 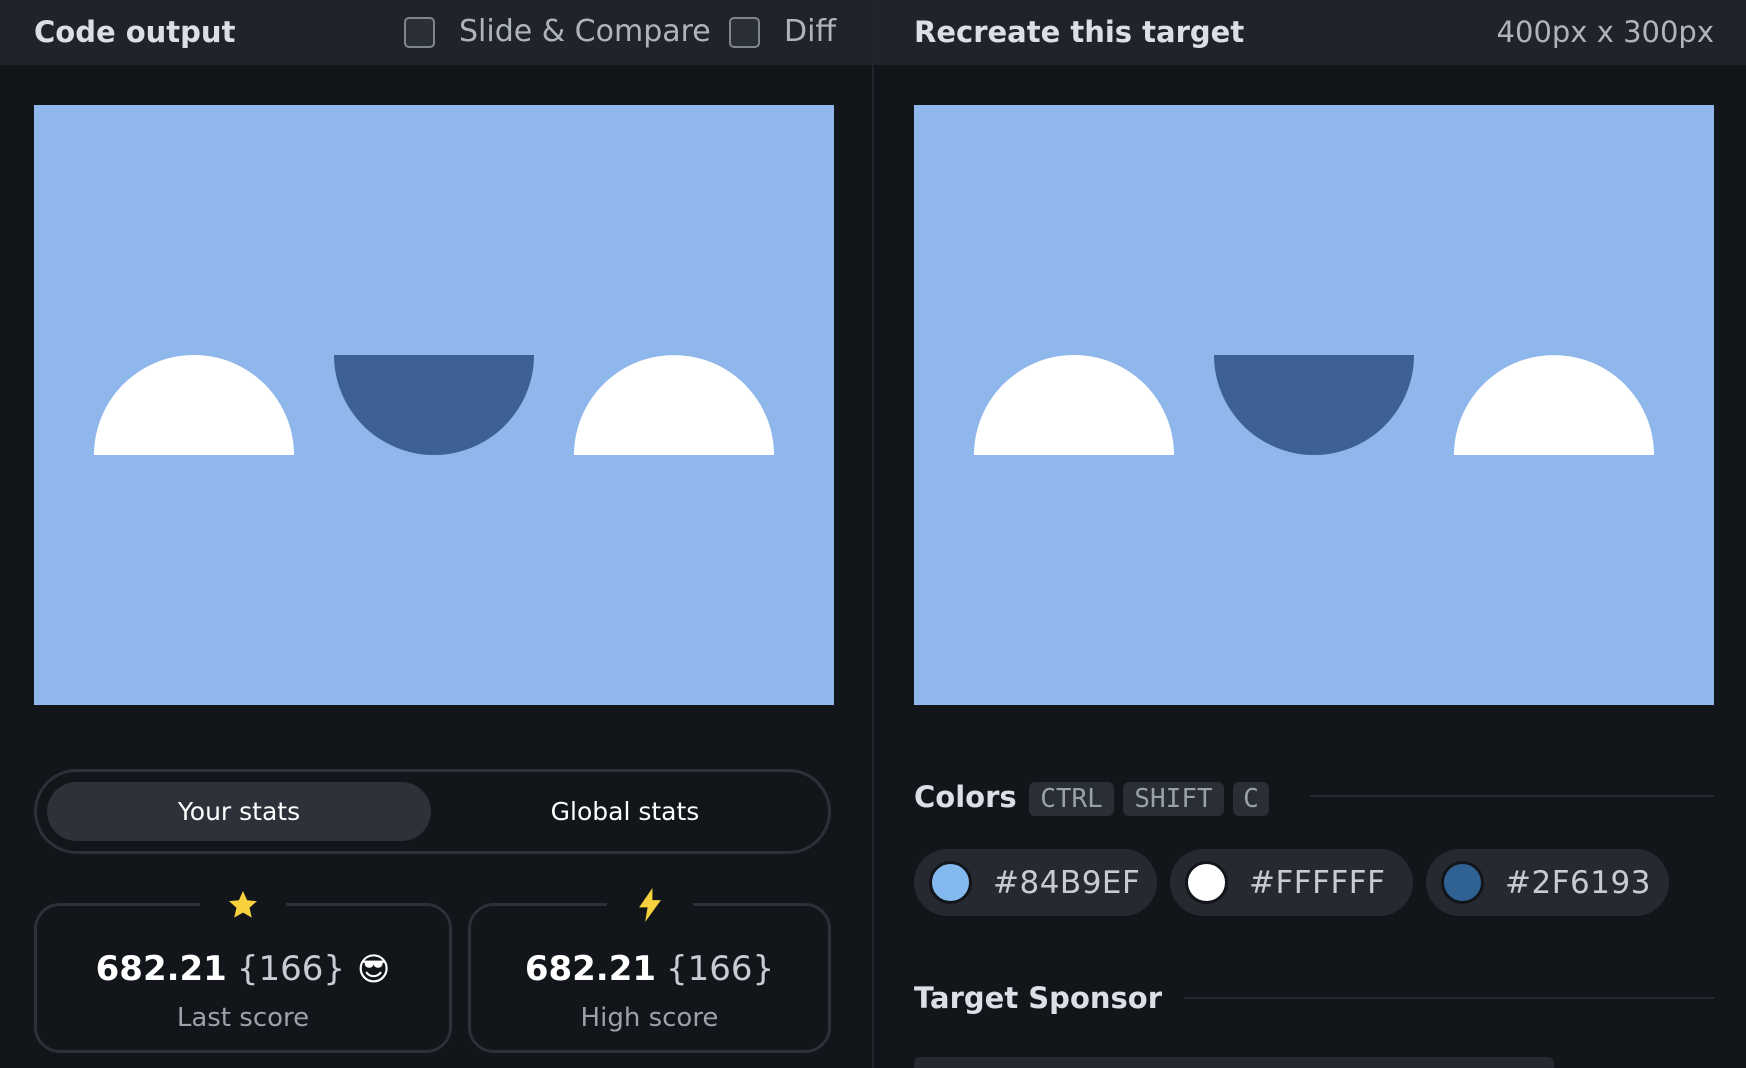 What do you see at coordinates (243, 905) in the screenshot?
I see `star-icon` at bounding box center [243, 905].